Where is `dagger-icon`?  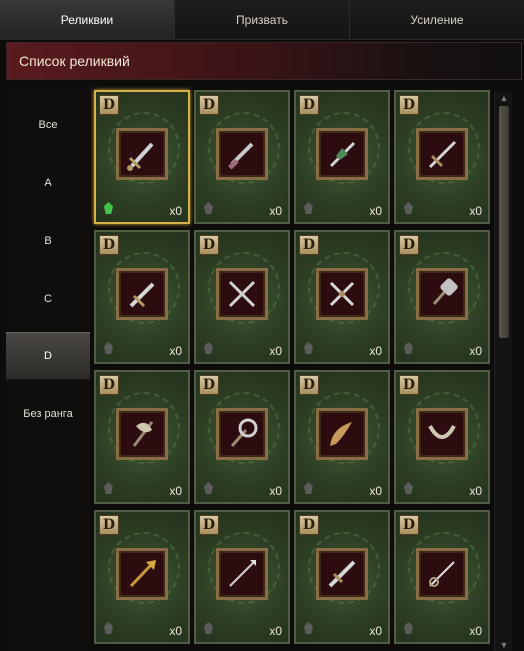
dagger-icon is located at coordinates (241, 156).